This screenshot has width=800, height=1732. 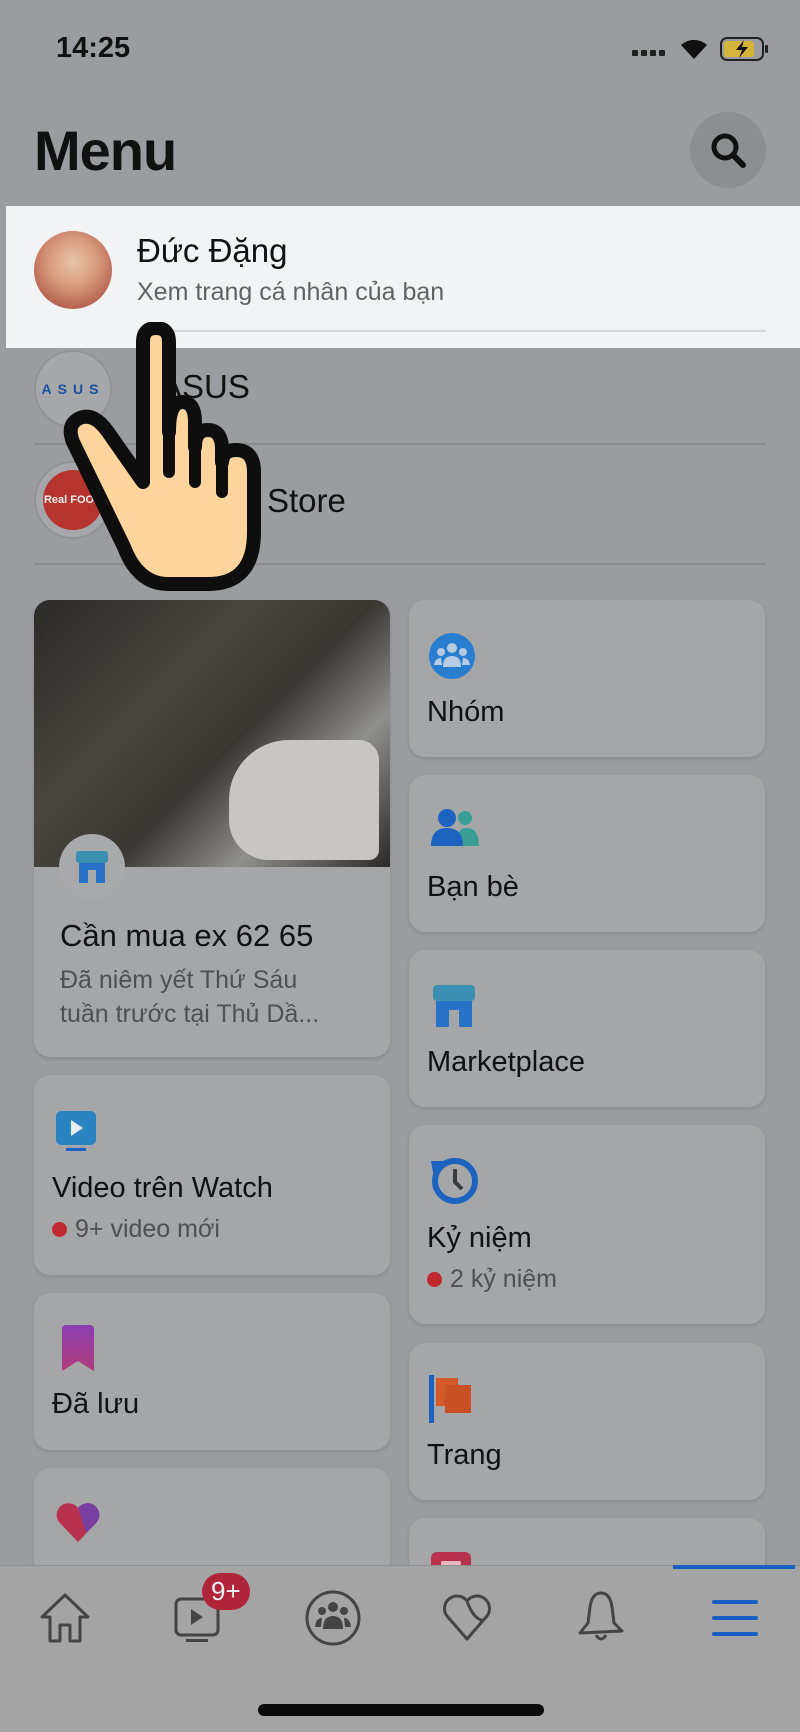 What do you see at coordinates (226, 1591) in the screenshot?
I see `watch-badge: 9+` at bounding box center [226, 1591].